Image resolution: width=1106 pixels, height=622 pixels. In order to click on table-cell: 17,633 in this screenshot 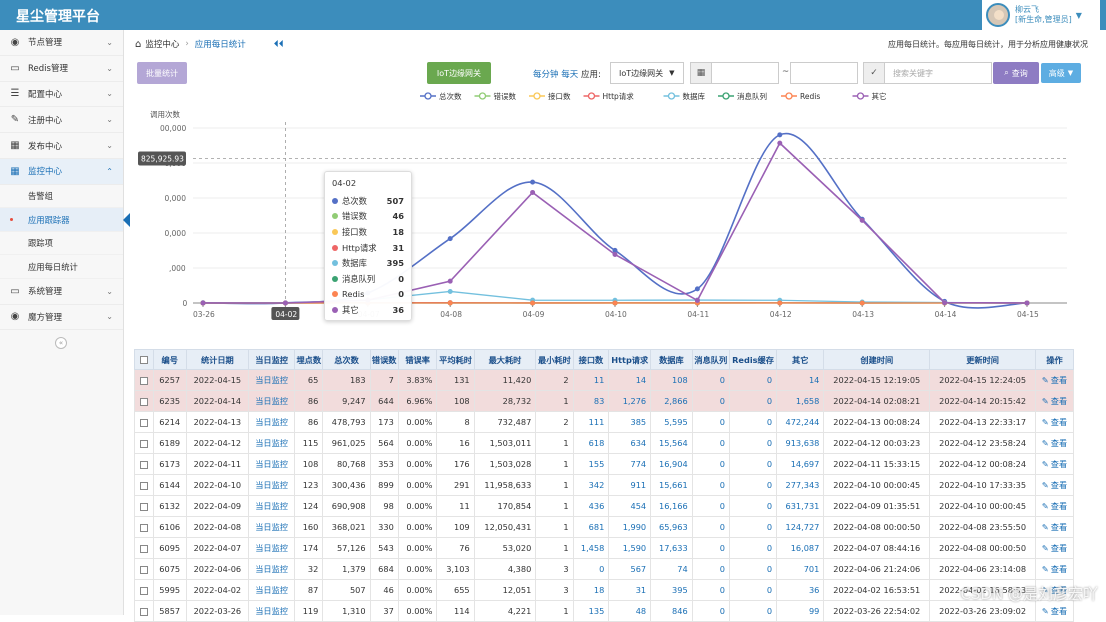, I will do `click(672, 548)`.